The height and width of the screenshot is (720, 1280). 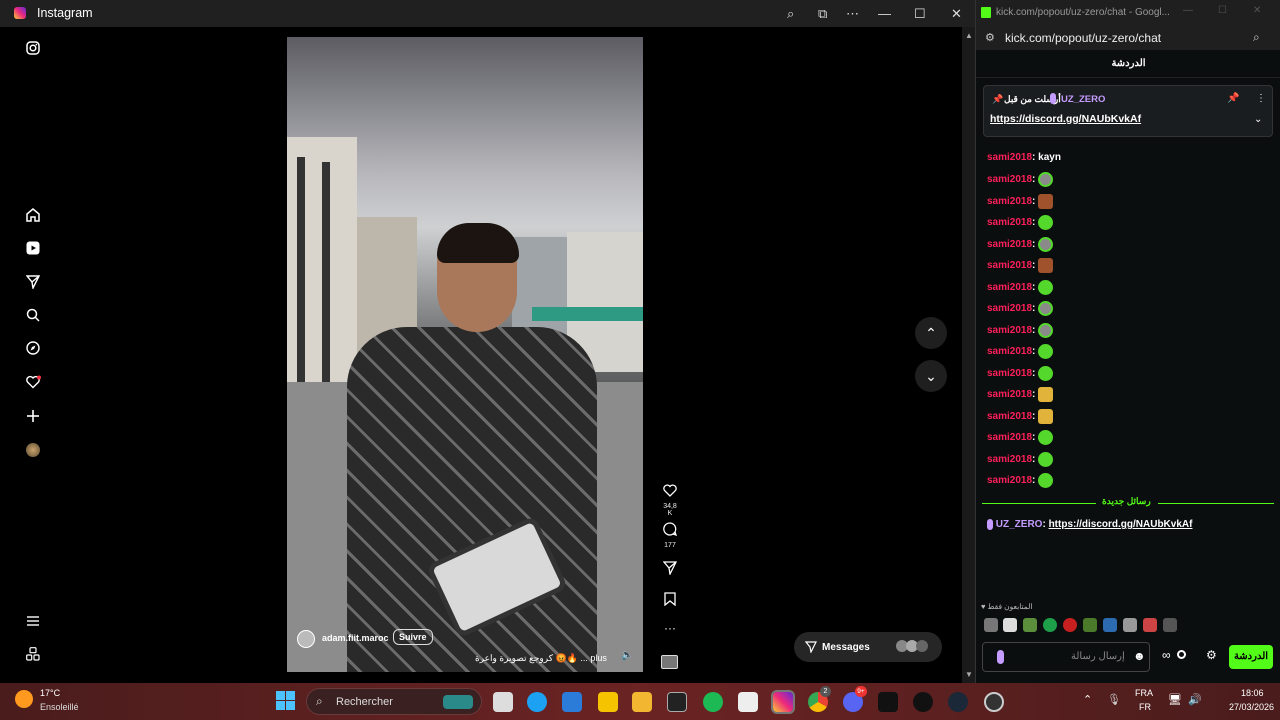 I want to click on notifications-heart-icon, so click(x=34, y=382).